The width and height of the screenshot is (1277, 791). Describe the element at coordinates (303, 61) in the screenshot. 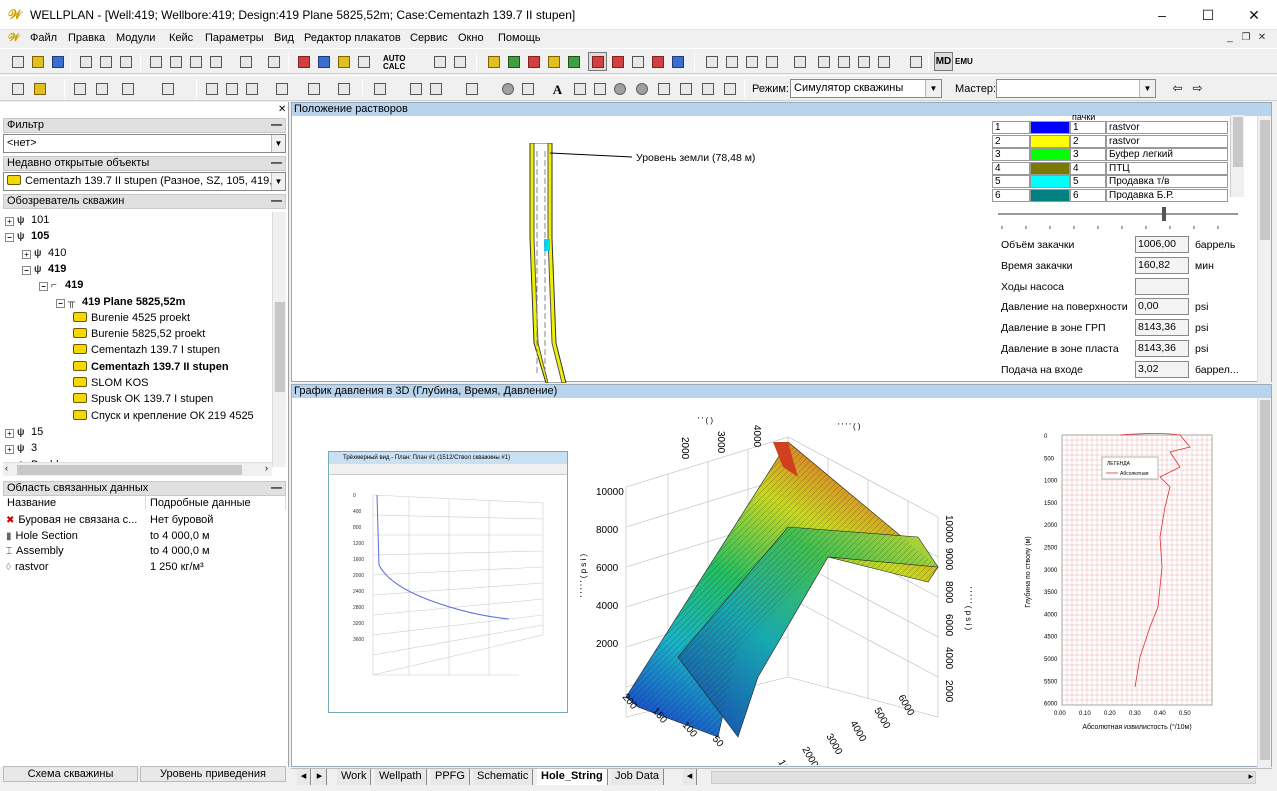

I see `warning-icon` at that location.